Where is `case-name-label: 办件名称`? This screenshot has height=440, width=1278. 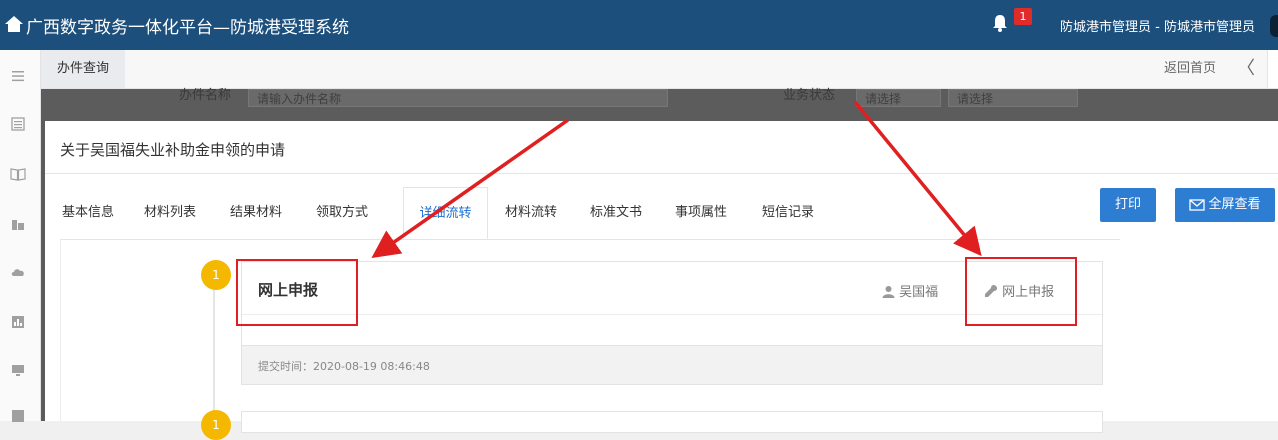 case-name-label: 办件名称 is located at coordinates (205, 95).